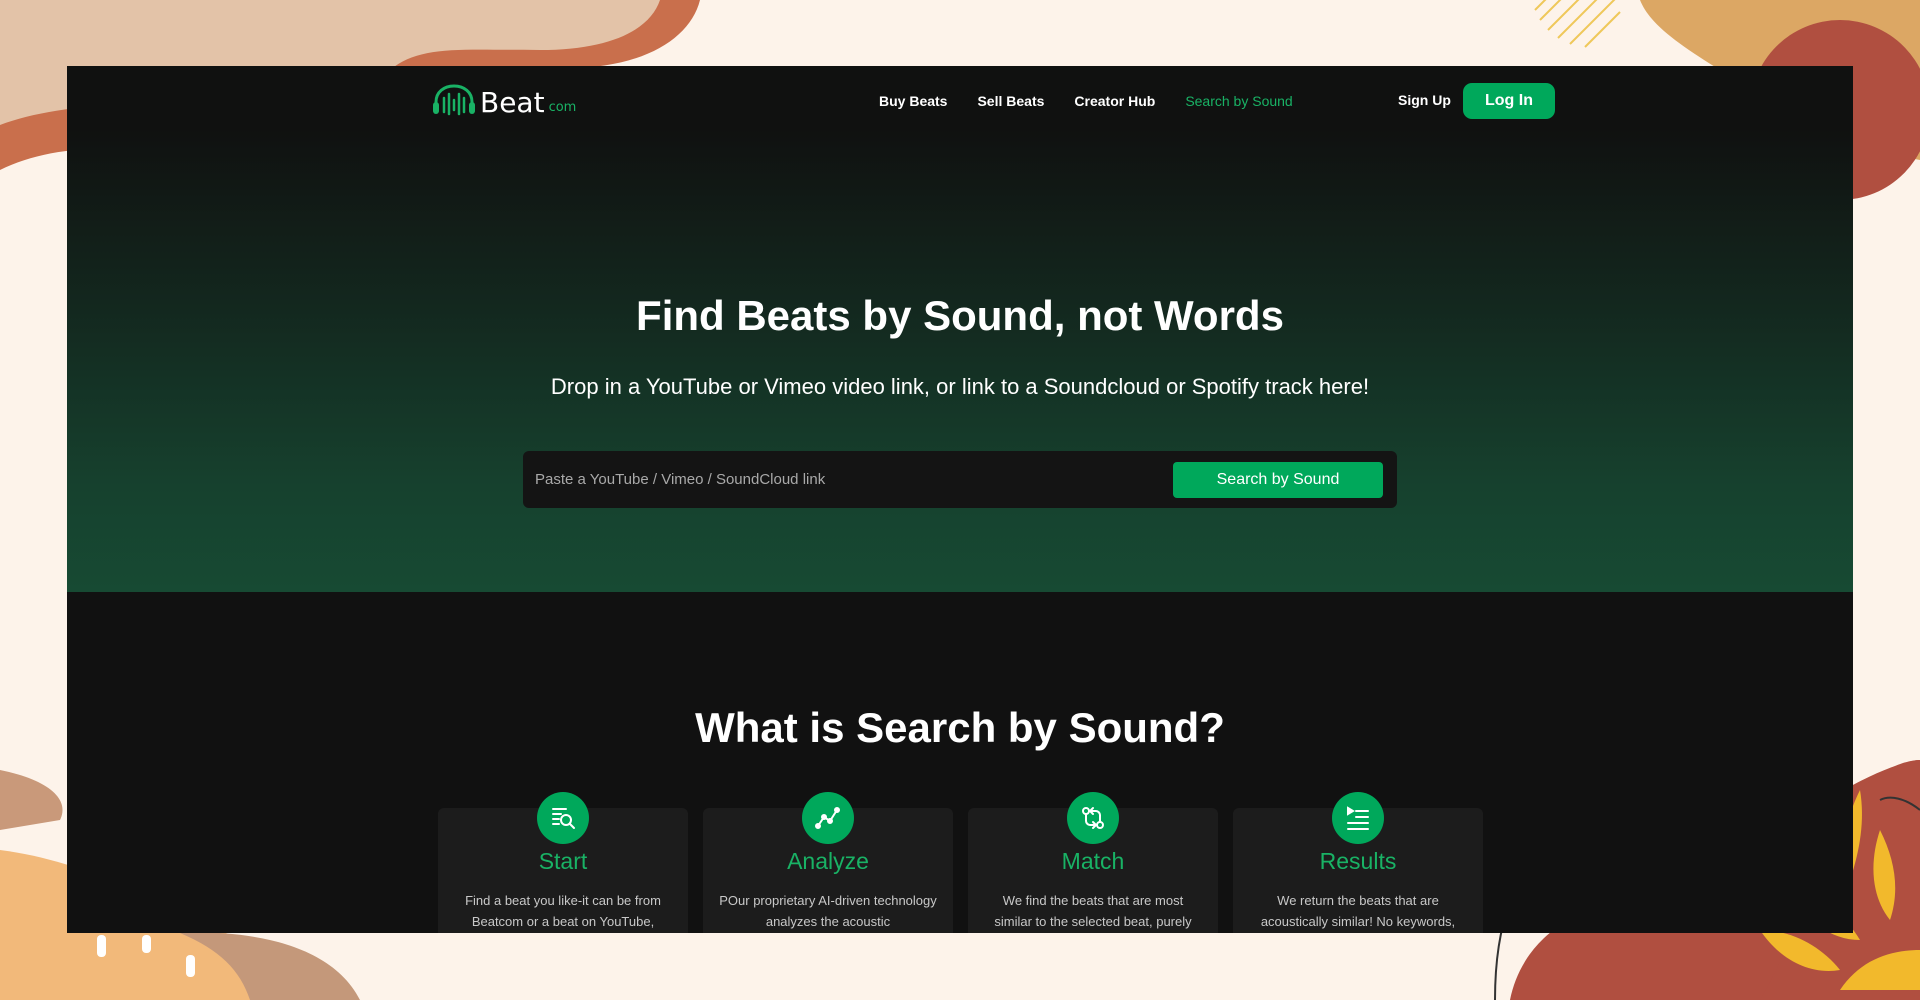 The width and height of the screenshot is (1920, 1000). What do you see at coordinates (1278, 480) in the screenshot?
I see `search-by-sound-button: Search by Sound` at bounding box center [1278, 480].